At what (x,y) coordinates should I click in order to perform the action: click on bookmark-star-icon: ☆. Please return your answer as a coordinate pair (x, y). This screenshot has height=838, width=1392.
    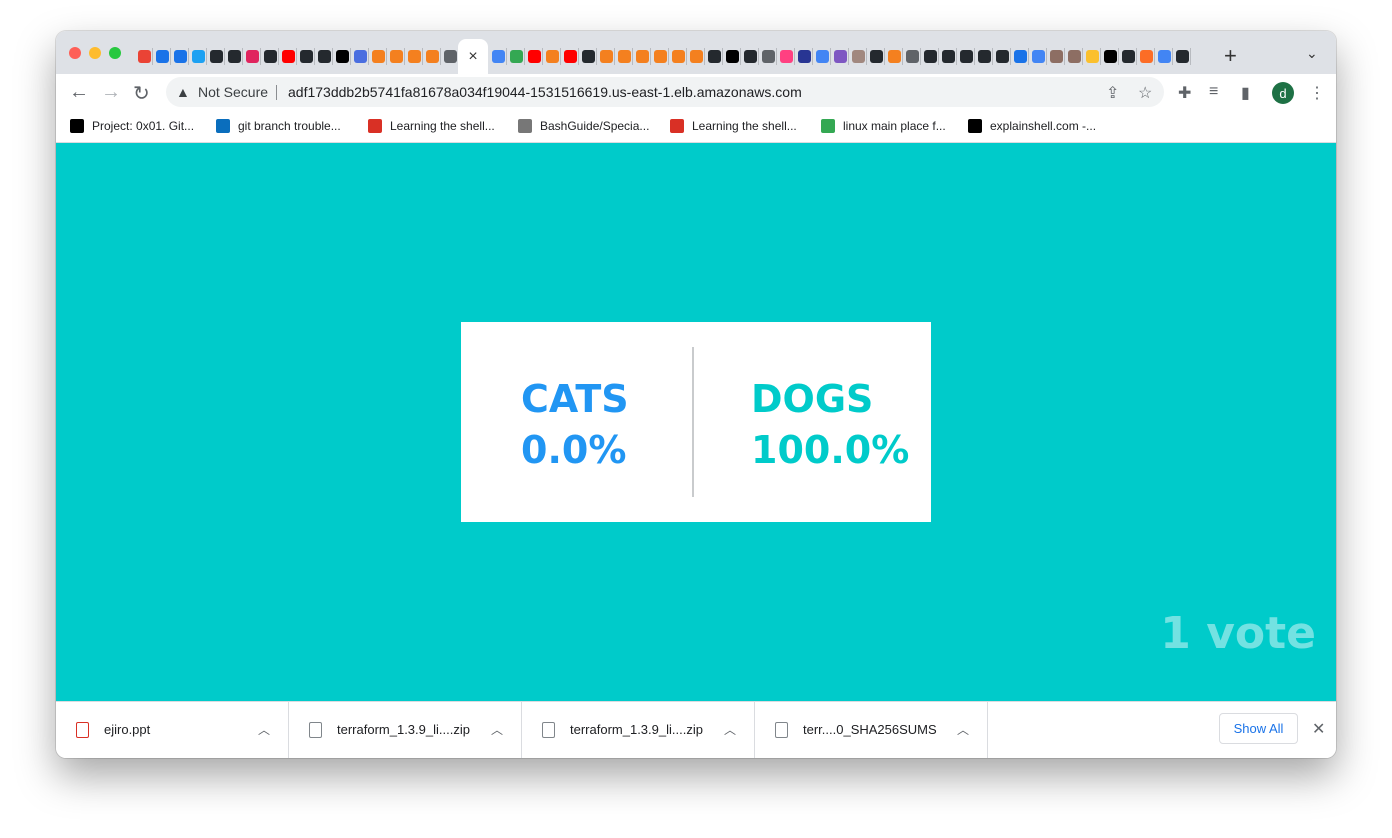
    Looking at the image, I should click on (1145, 93).